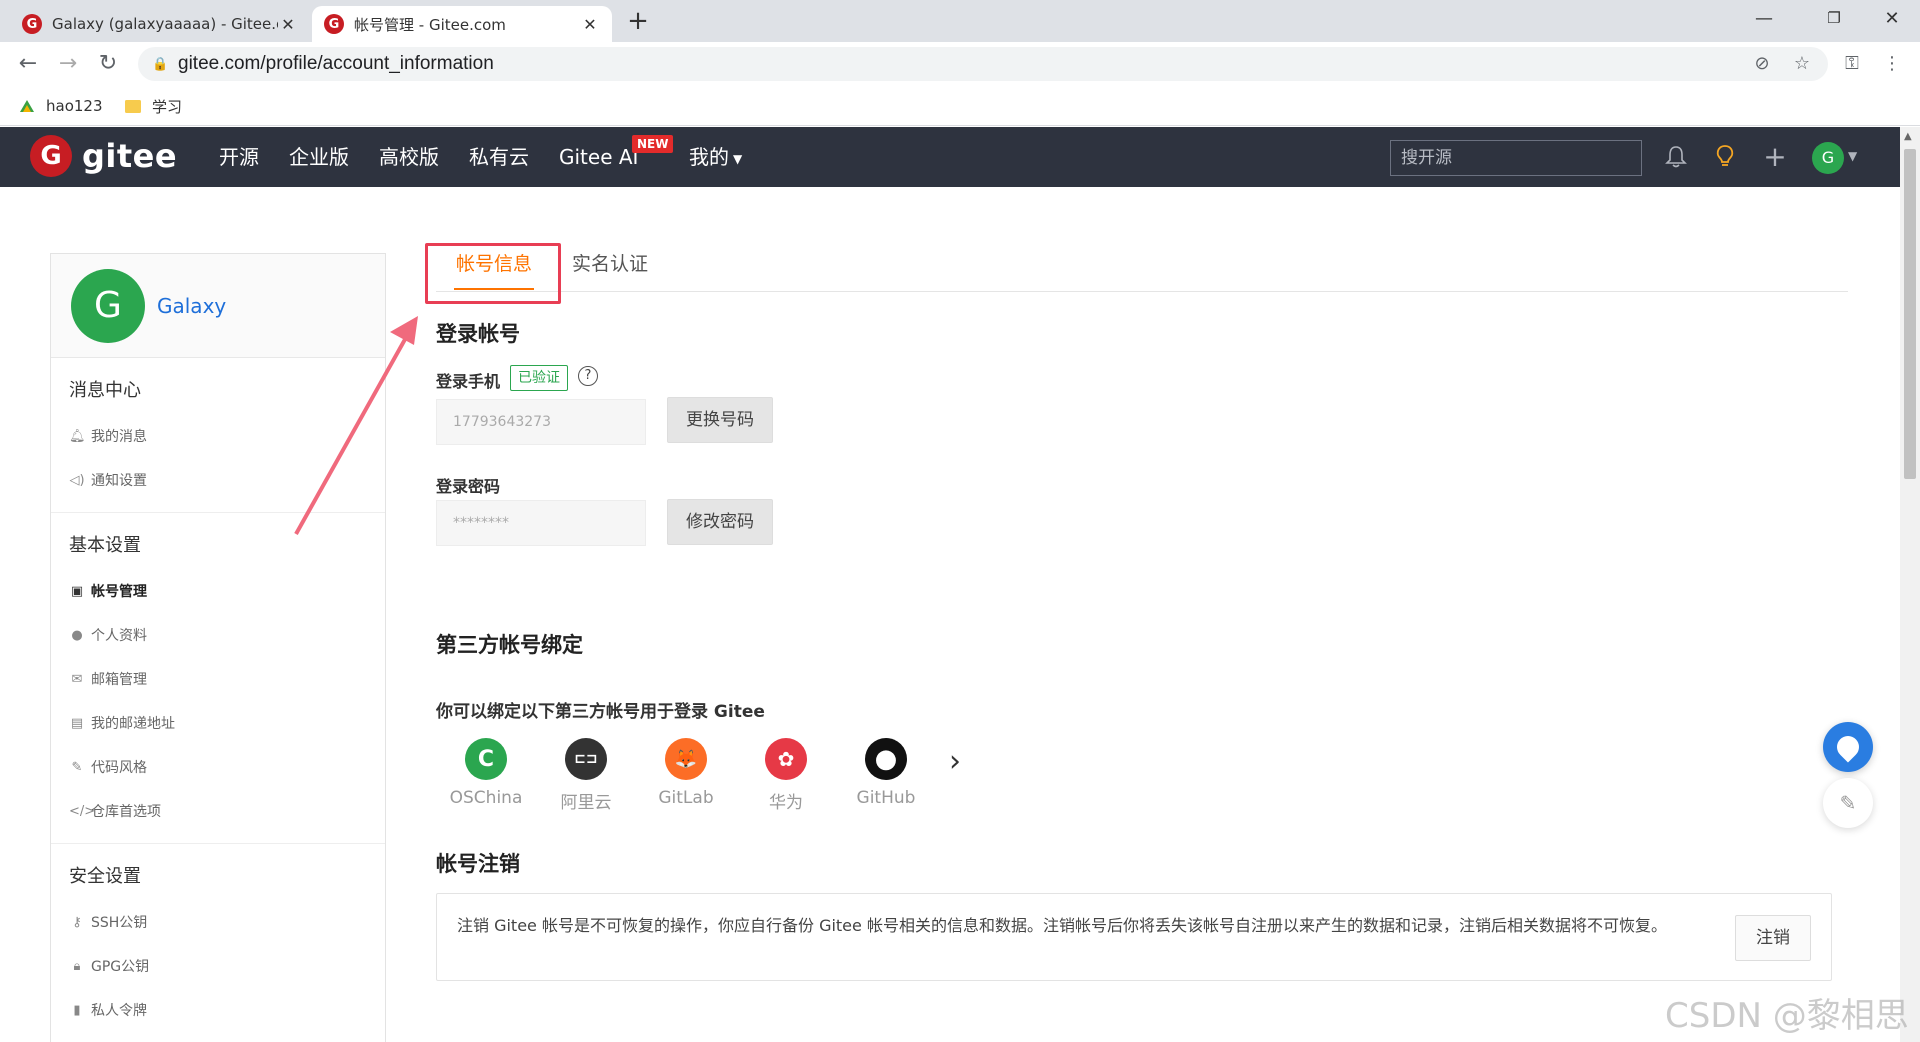 The height and width of the screenshot is (1042, 1920). What do you see at coordinates (1908, 136) in the screenshot?
I see `scroll-up-icon: ▲` at bounding box center [1908, 136].